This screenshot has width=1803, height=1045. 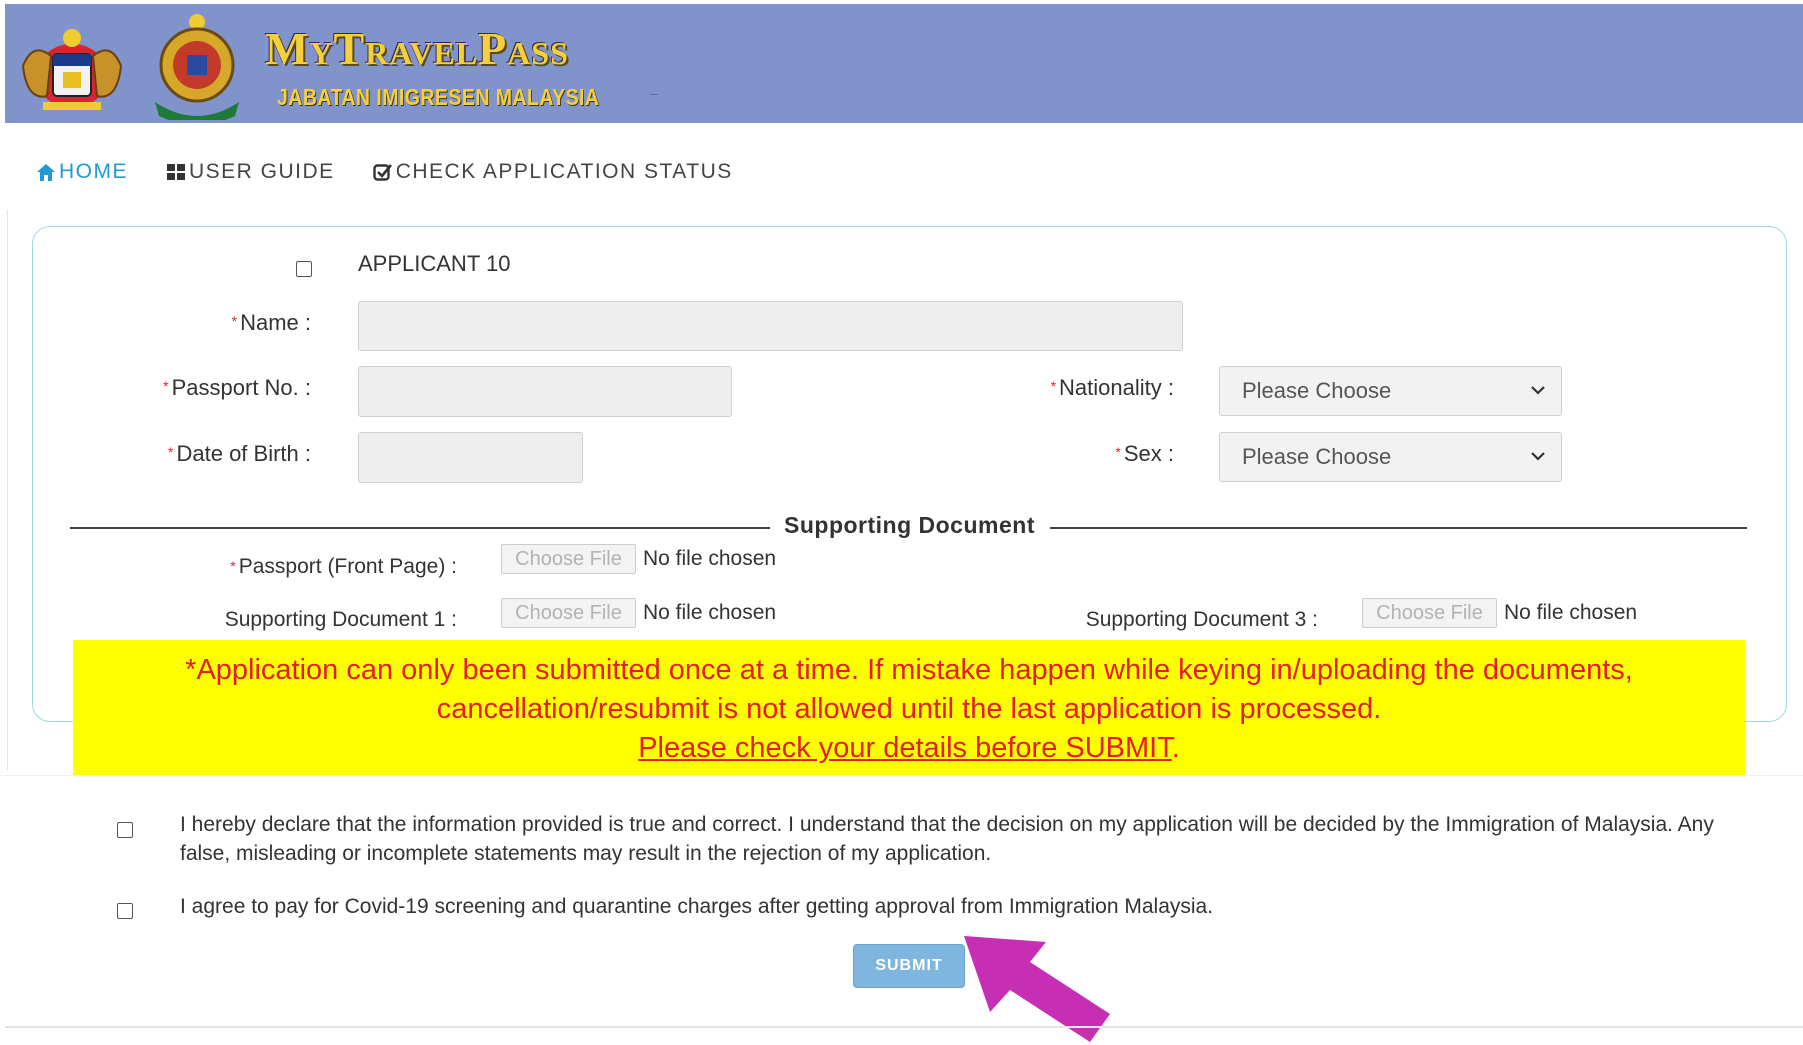 I want to click on sex-value: Please Choose, so click(x=1317, y=456).